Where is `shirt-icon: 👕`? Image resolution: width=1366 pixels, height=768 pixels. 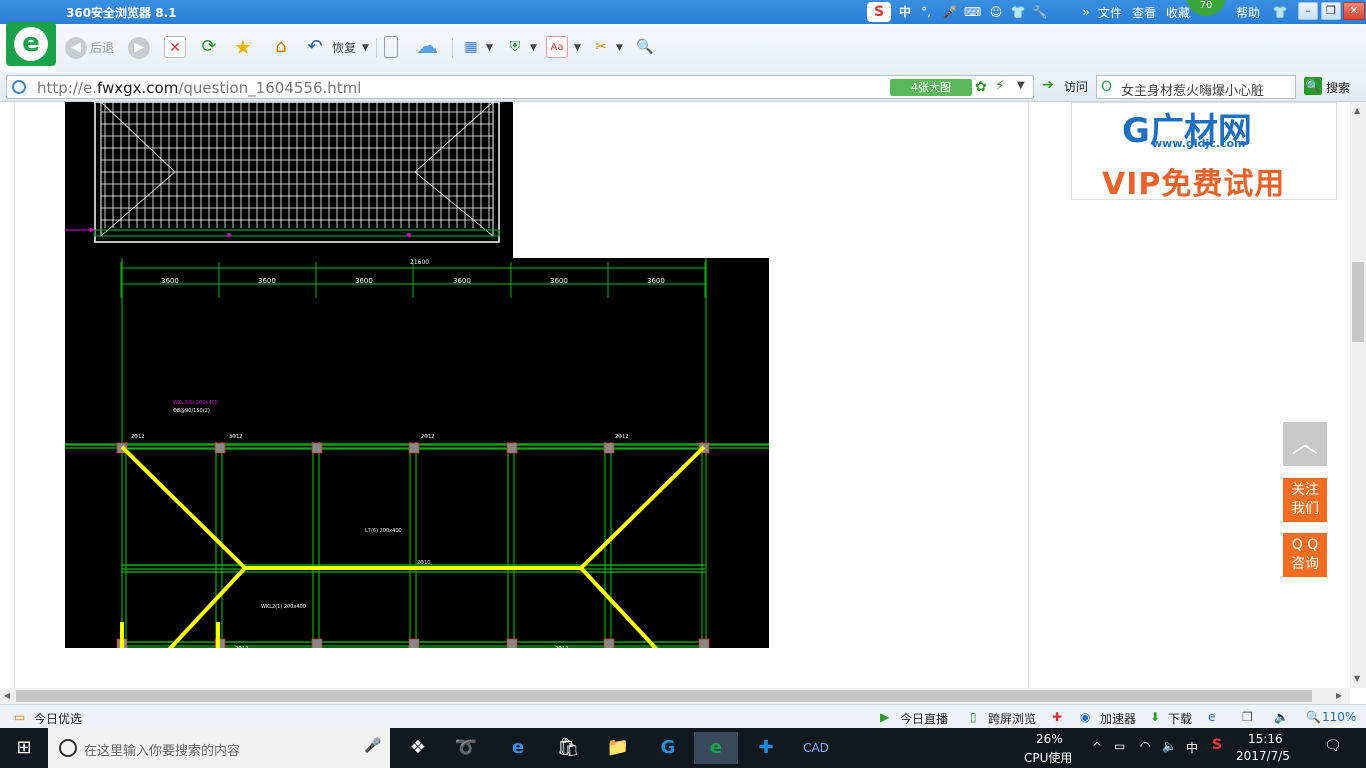 shirt-icon: 👕 is located at coordinates (1018, 12).